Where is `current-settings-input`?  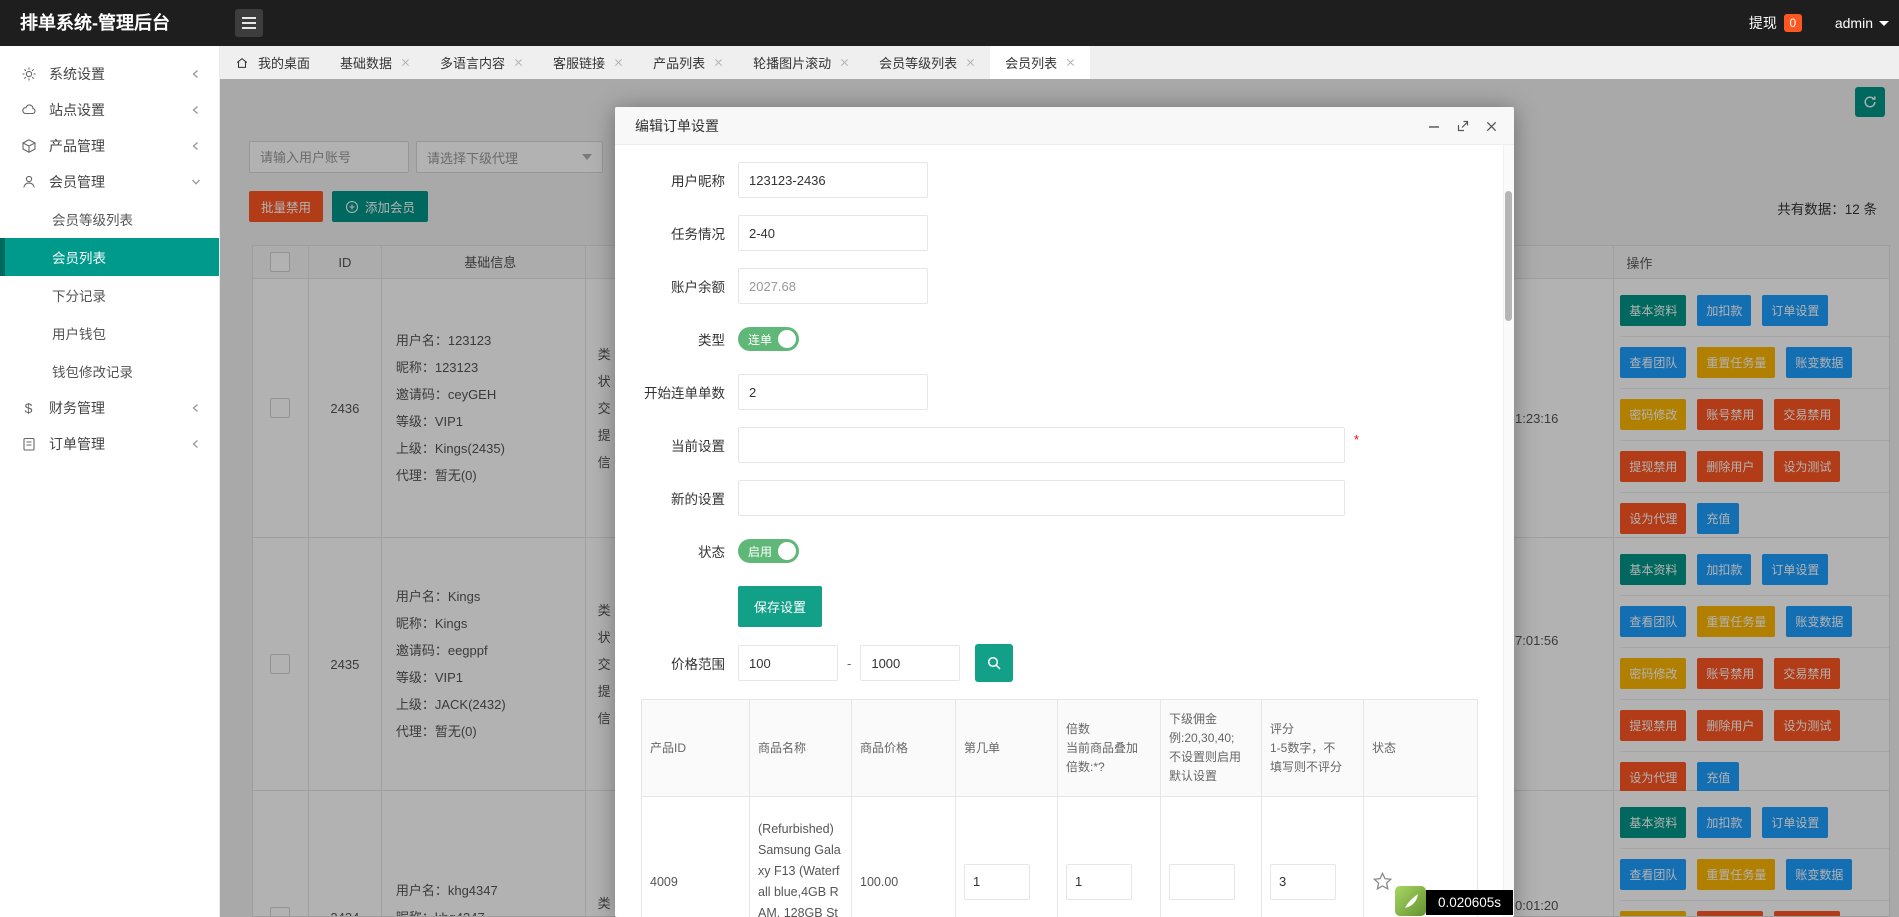
current-settings-input is located at coordinates (1041, 445).